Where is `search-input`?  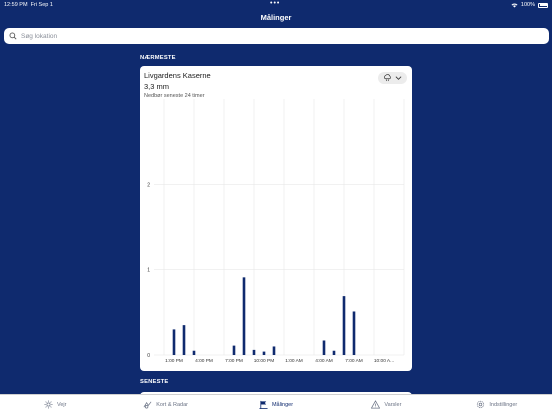
search-input is located at coordinates (271, 36).